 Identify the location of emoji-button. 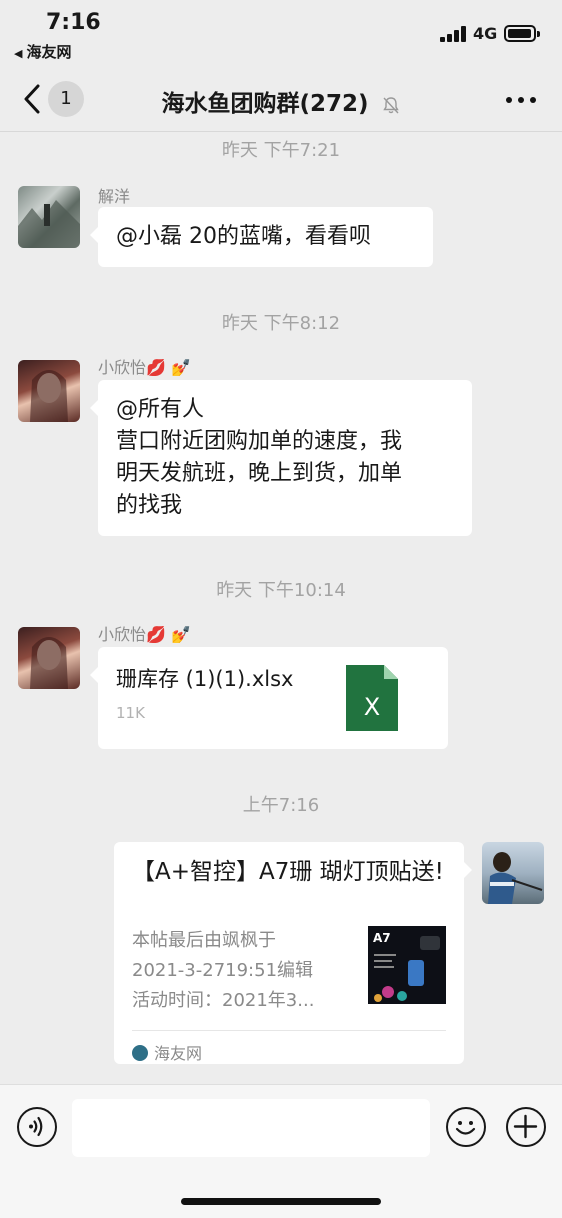
(466, 1127).